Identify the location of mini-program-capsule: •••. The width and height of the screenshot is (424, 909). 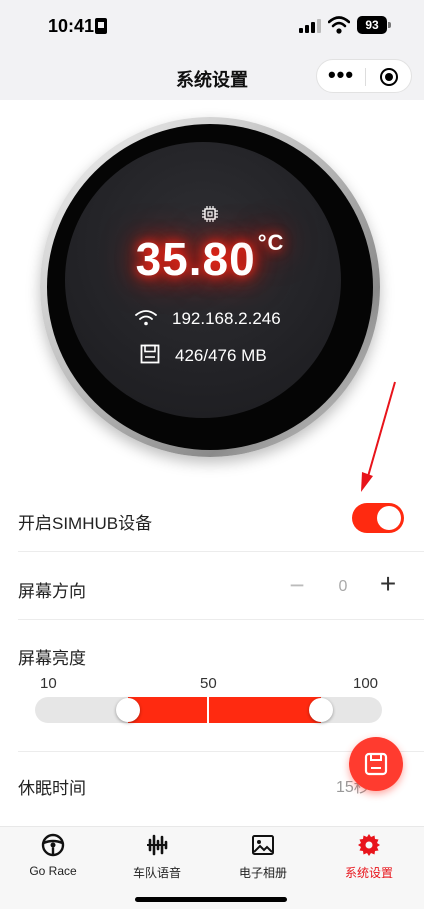
(364, 76).